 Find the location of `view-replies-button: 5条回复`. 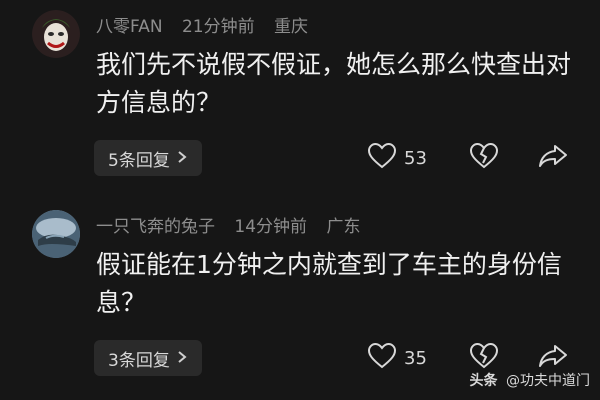

view-replies-button: 5条回复 is located at coordinates (148, 158).